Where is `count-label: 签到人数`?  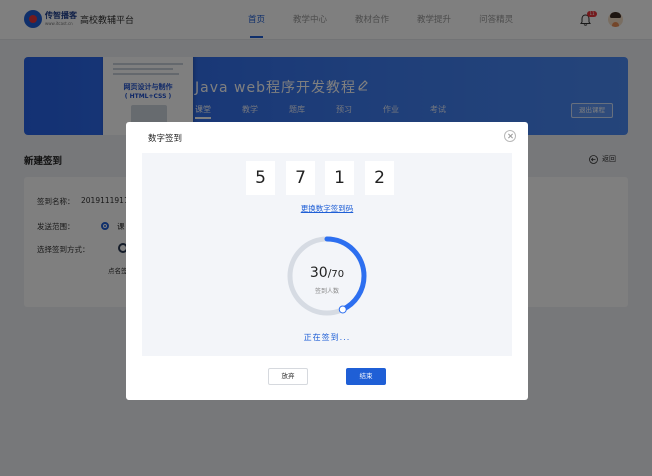
count-label: 签到人数 is located at coordinates (326, 291).